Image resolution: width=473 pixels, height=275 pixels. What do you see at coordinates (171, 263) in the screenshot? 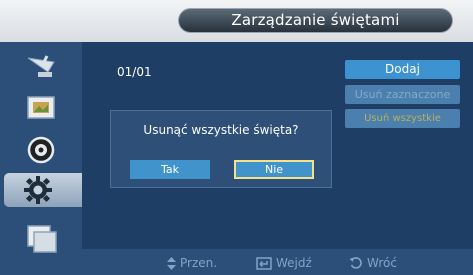
I see `up-down-arrow-icon` at bounding box center [171, 263].